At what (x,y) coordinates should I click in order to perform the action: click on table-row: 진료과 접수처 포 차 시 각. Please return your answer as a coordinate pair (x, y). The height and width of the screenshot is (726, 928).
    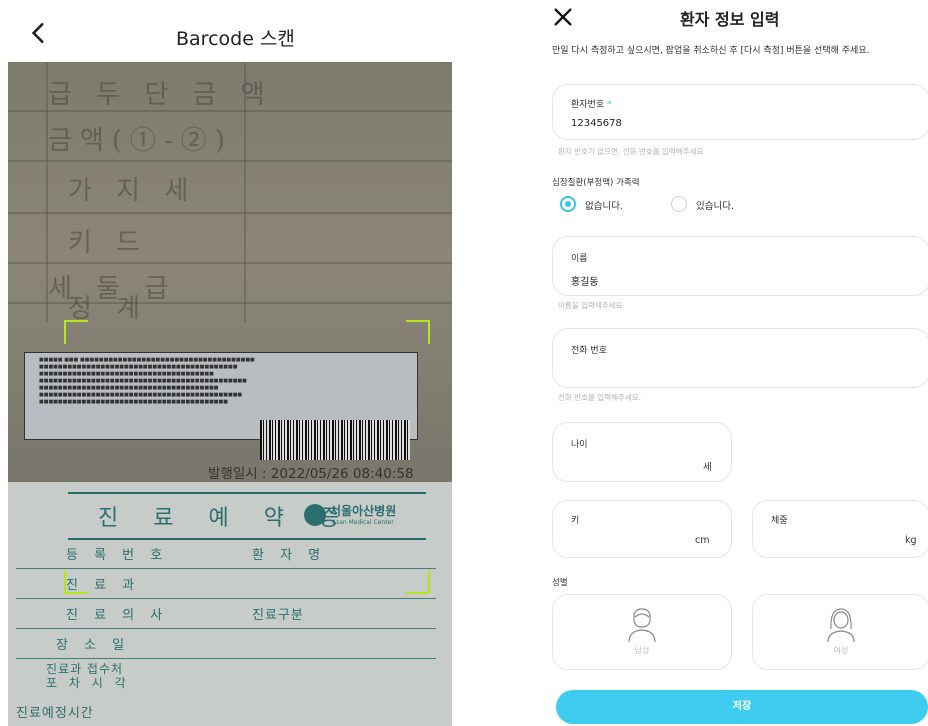
    Looking at the image, I should click on (226, 674).